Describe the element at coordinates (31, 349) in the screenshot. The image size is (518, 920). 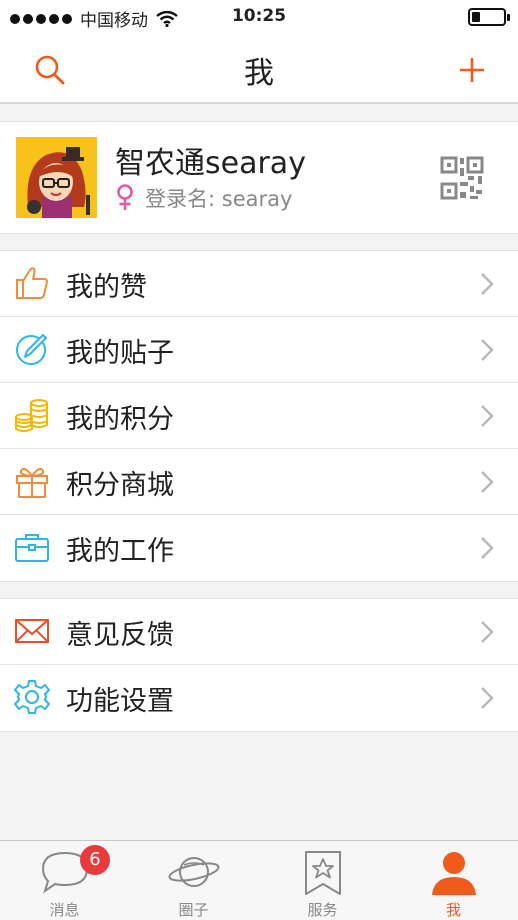
I see `pen-circle-icon` at that location.